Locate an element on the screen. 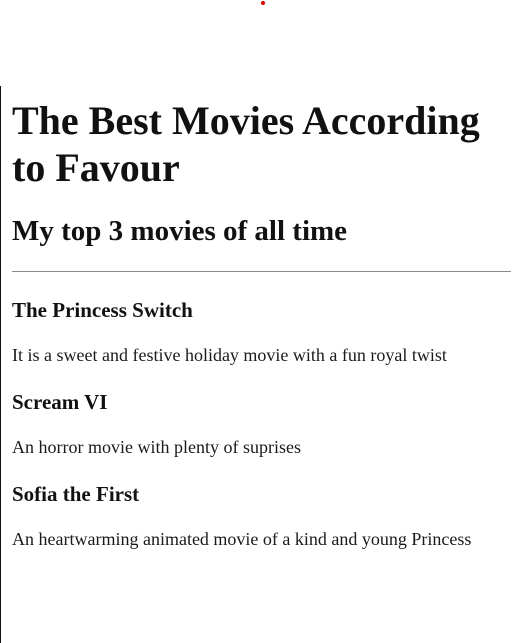  red-dot-marker is located at coordinates (263, 3).